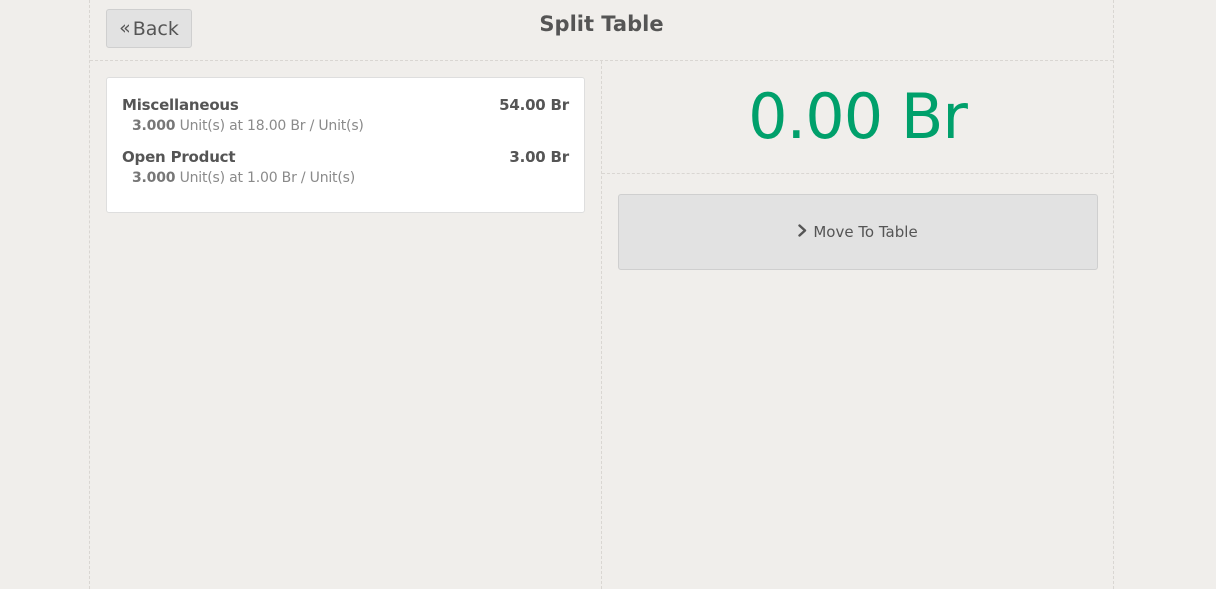  Describe the element at coordinates (180, 105) in the screenshot. I see `orderline-product-name: Miscellaneous` at that location.